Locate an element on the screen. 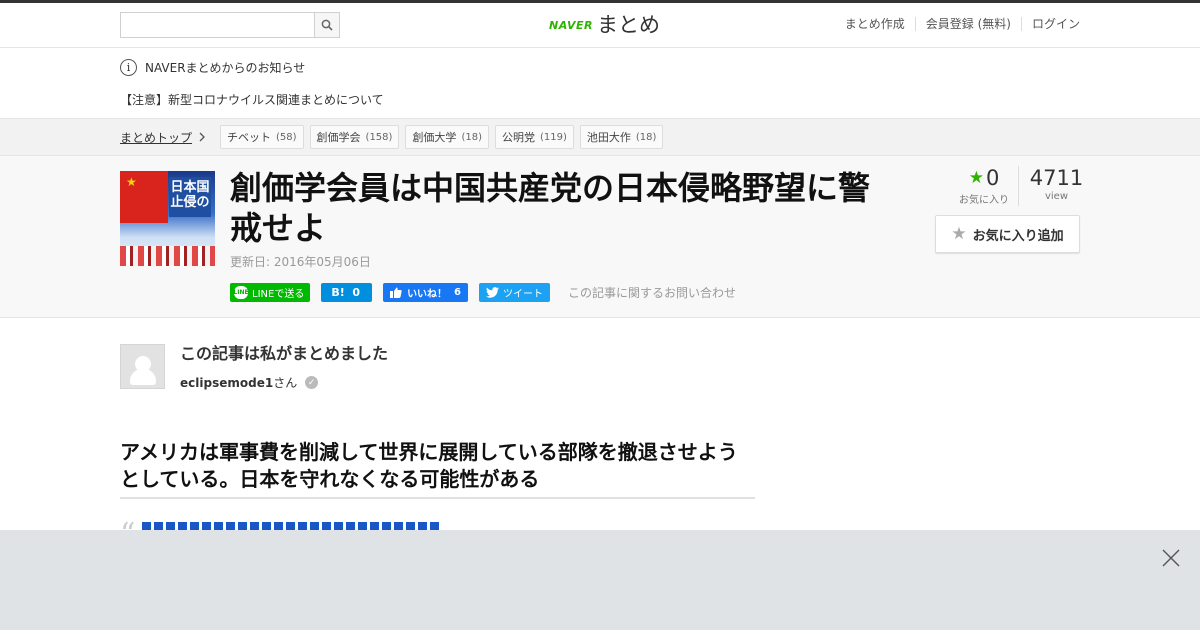  search-box is located at coordinates (230, 25).